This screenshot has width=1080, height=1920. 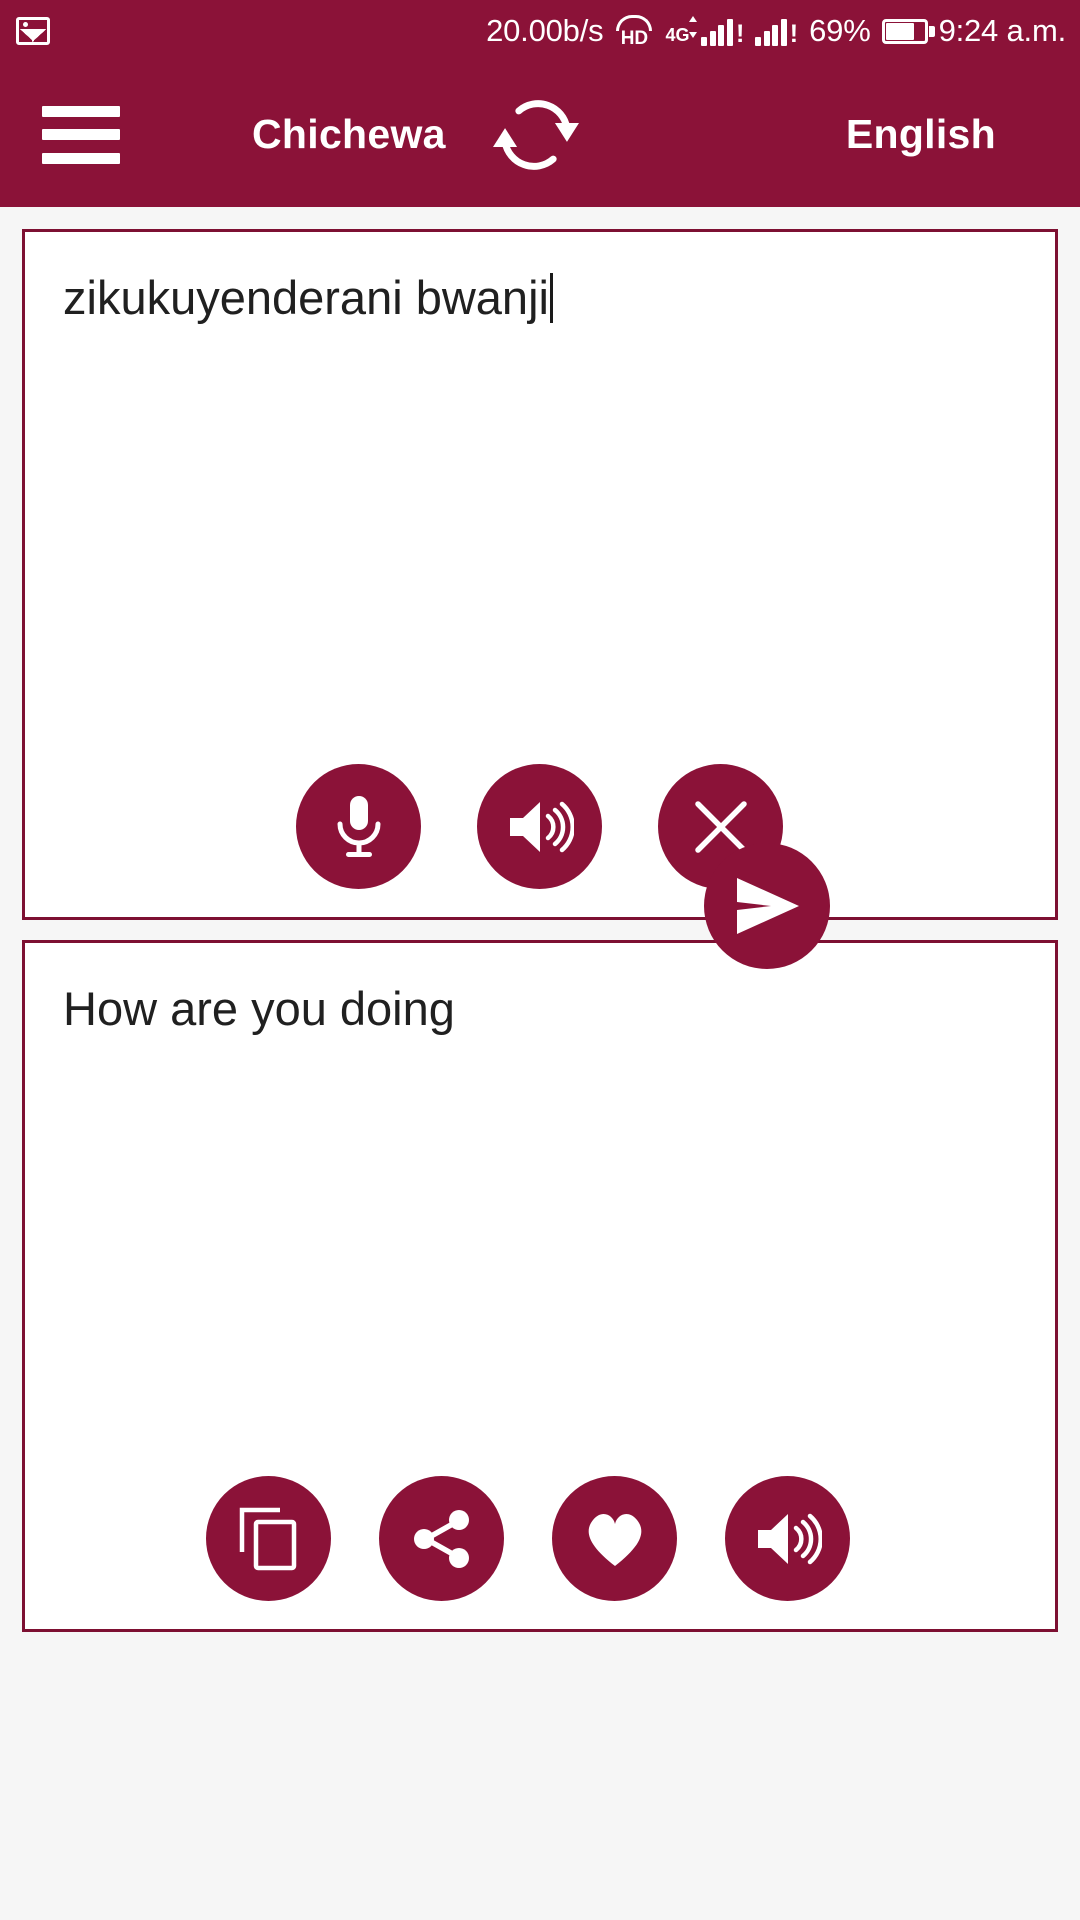 I want to click on speak-source-button, so click(x=539, y=826).